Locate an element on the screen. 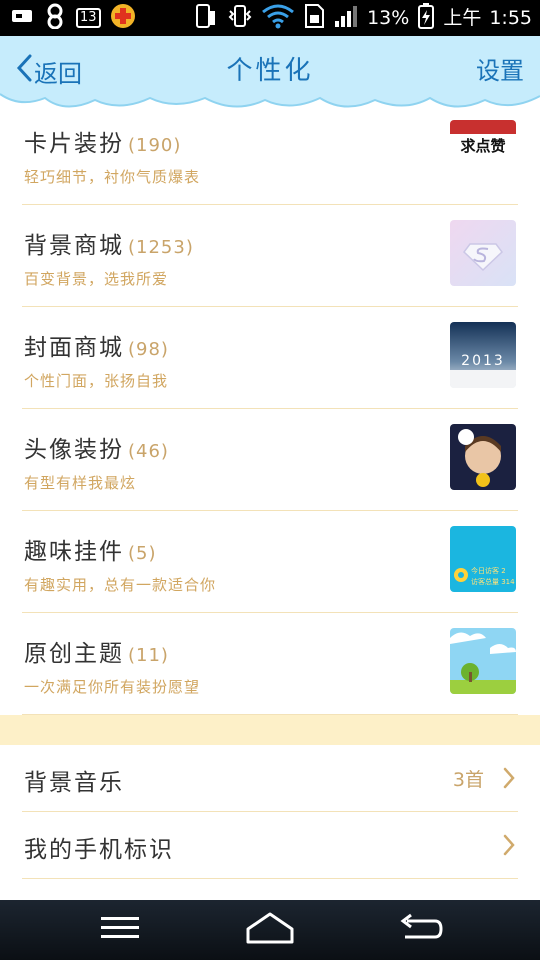 This screenshot has height=960, width=540. row-background-music: 背景音乐 3首 is located at coordinates (270, 778).